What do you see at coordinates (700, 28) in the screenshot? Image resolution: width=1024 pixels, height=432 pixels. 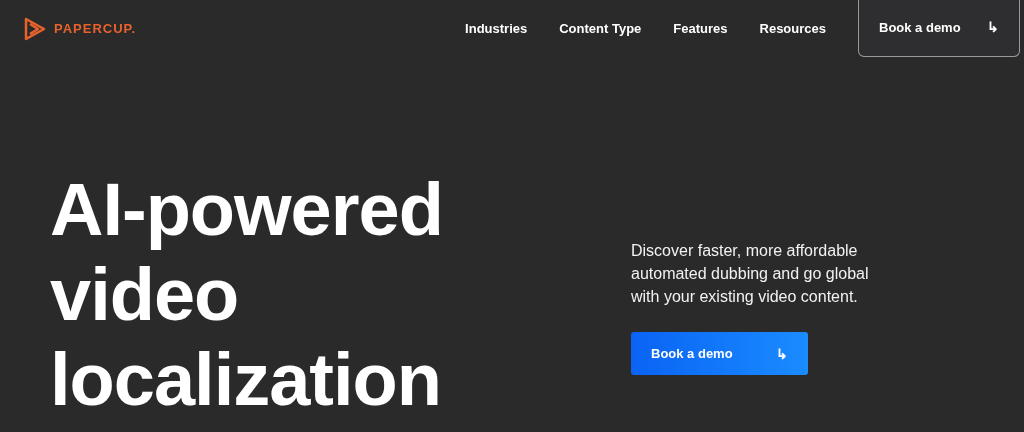 I see `nav-link: Features` at bounding box center [700, 28].